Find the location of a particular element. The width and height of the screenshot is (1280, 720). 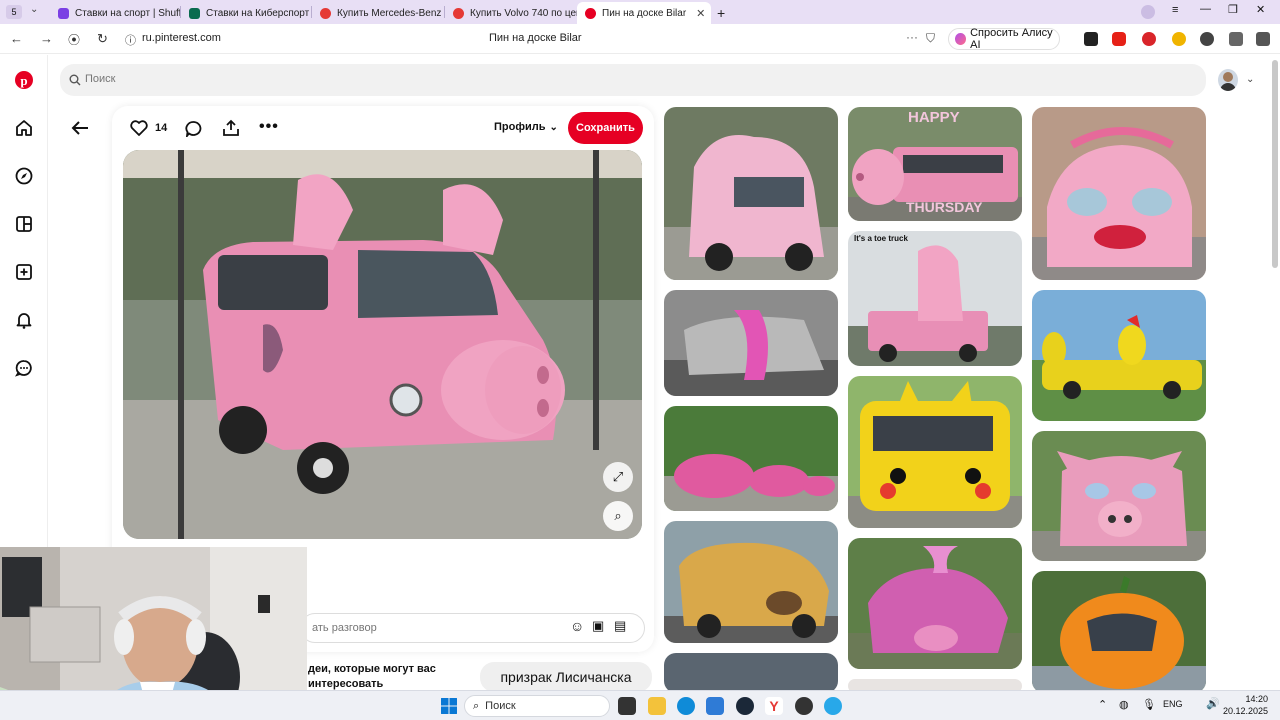

alice-label: Спросить Алису AI is located at coordinates (1011, 39).